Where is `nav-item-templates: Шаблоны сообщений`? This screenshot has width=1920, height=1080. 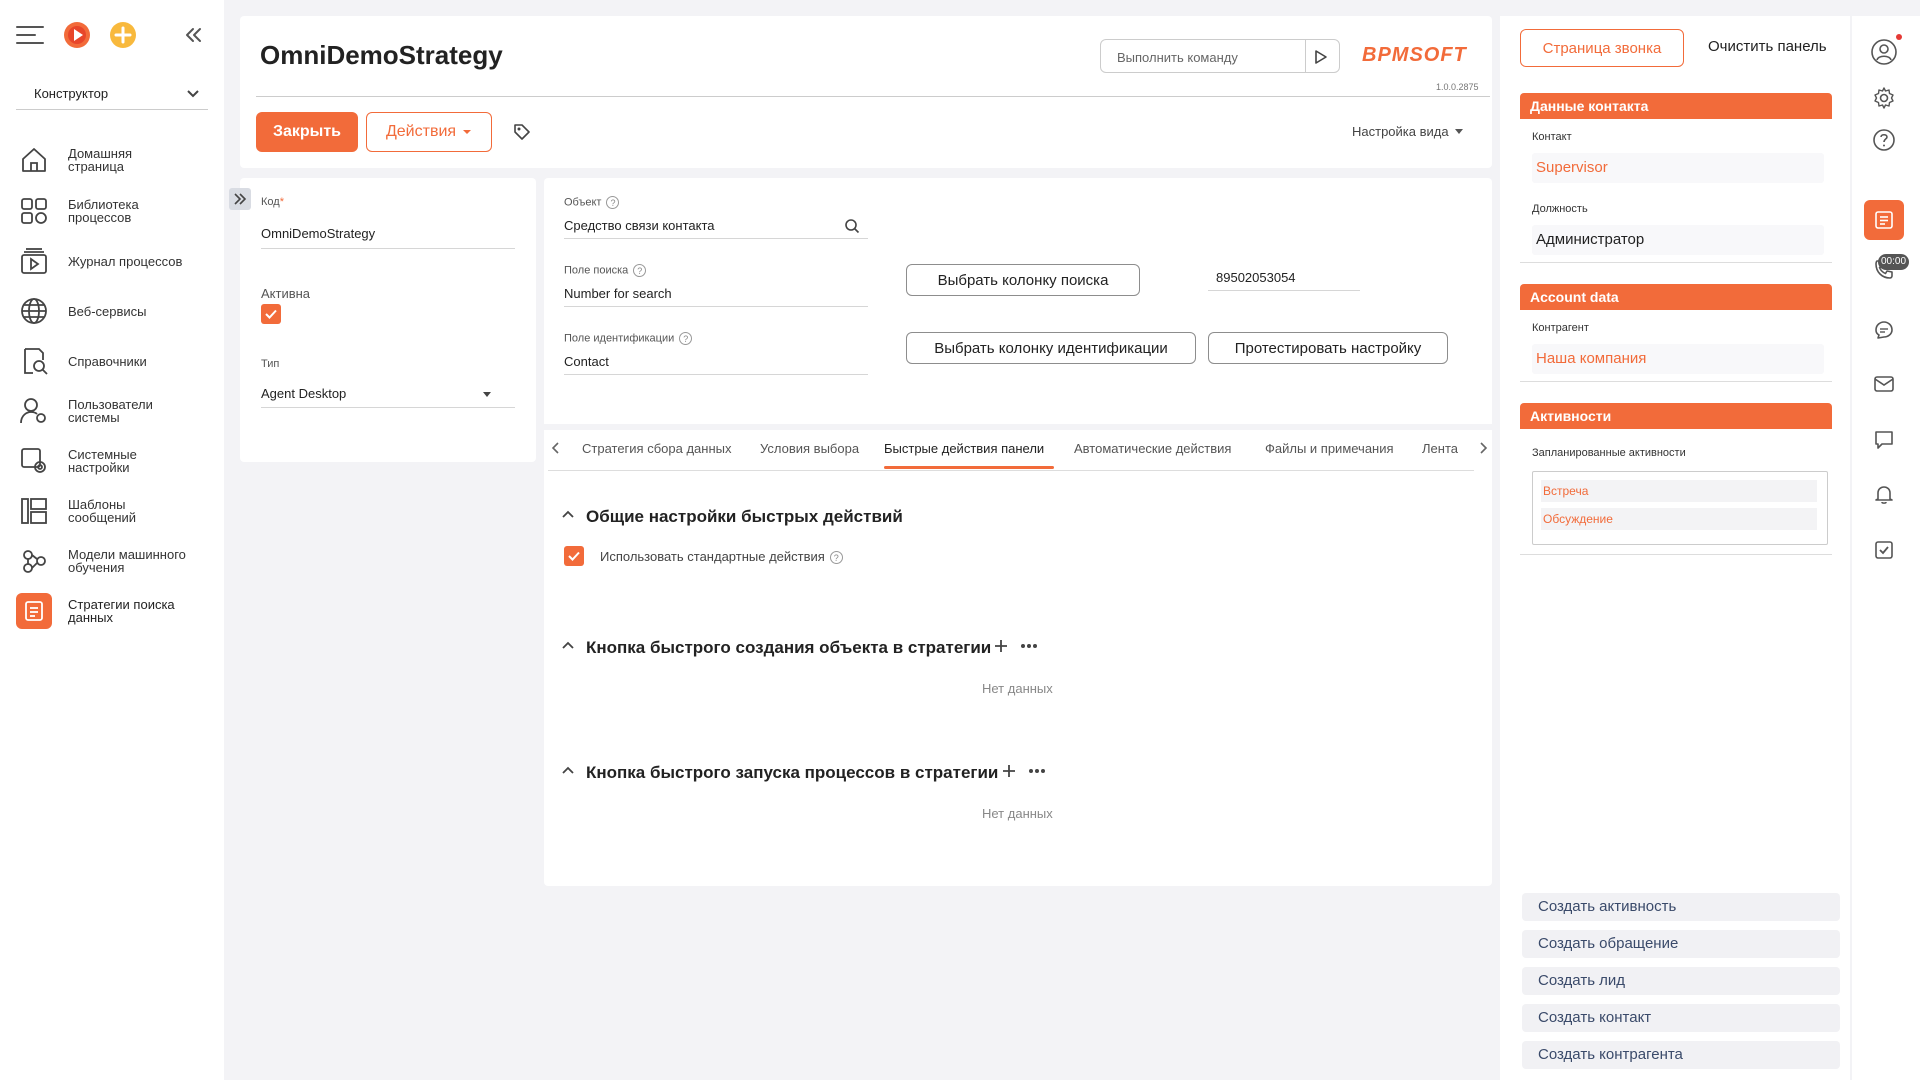 nav-item-templates: Шаблоны сообщений is located at coordinates (116, 511).